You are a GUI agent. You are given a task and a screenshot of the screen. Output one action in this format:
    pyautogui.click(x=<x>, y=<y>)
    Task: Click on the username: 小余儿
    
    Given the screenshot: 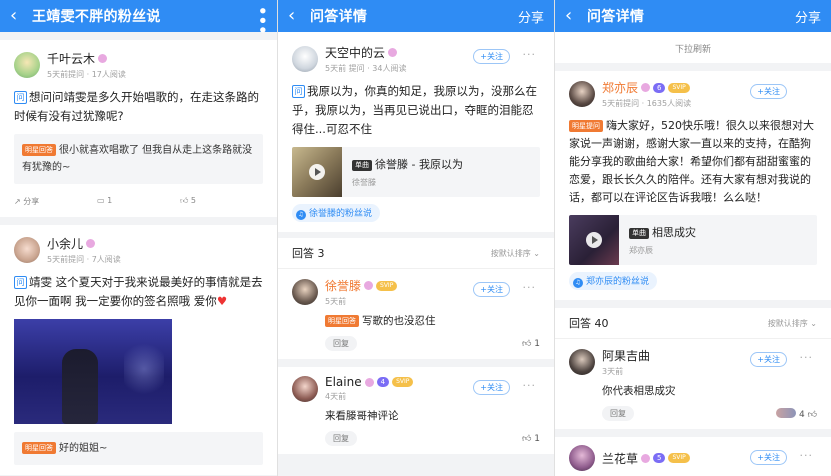 What is the action you would take?
    pyautogui.click(x=84, y=243)
    